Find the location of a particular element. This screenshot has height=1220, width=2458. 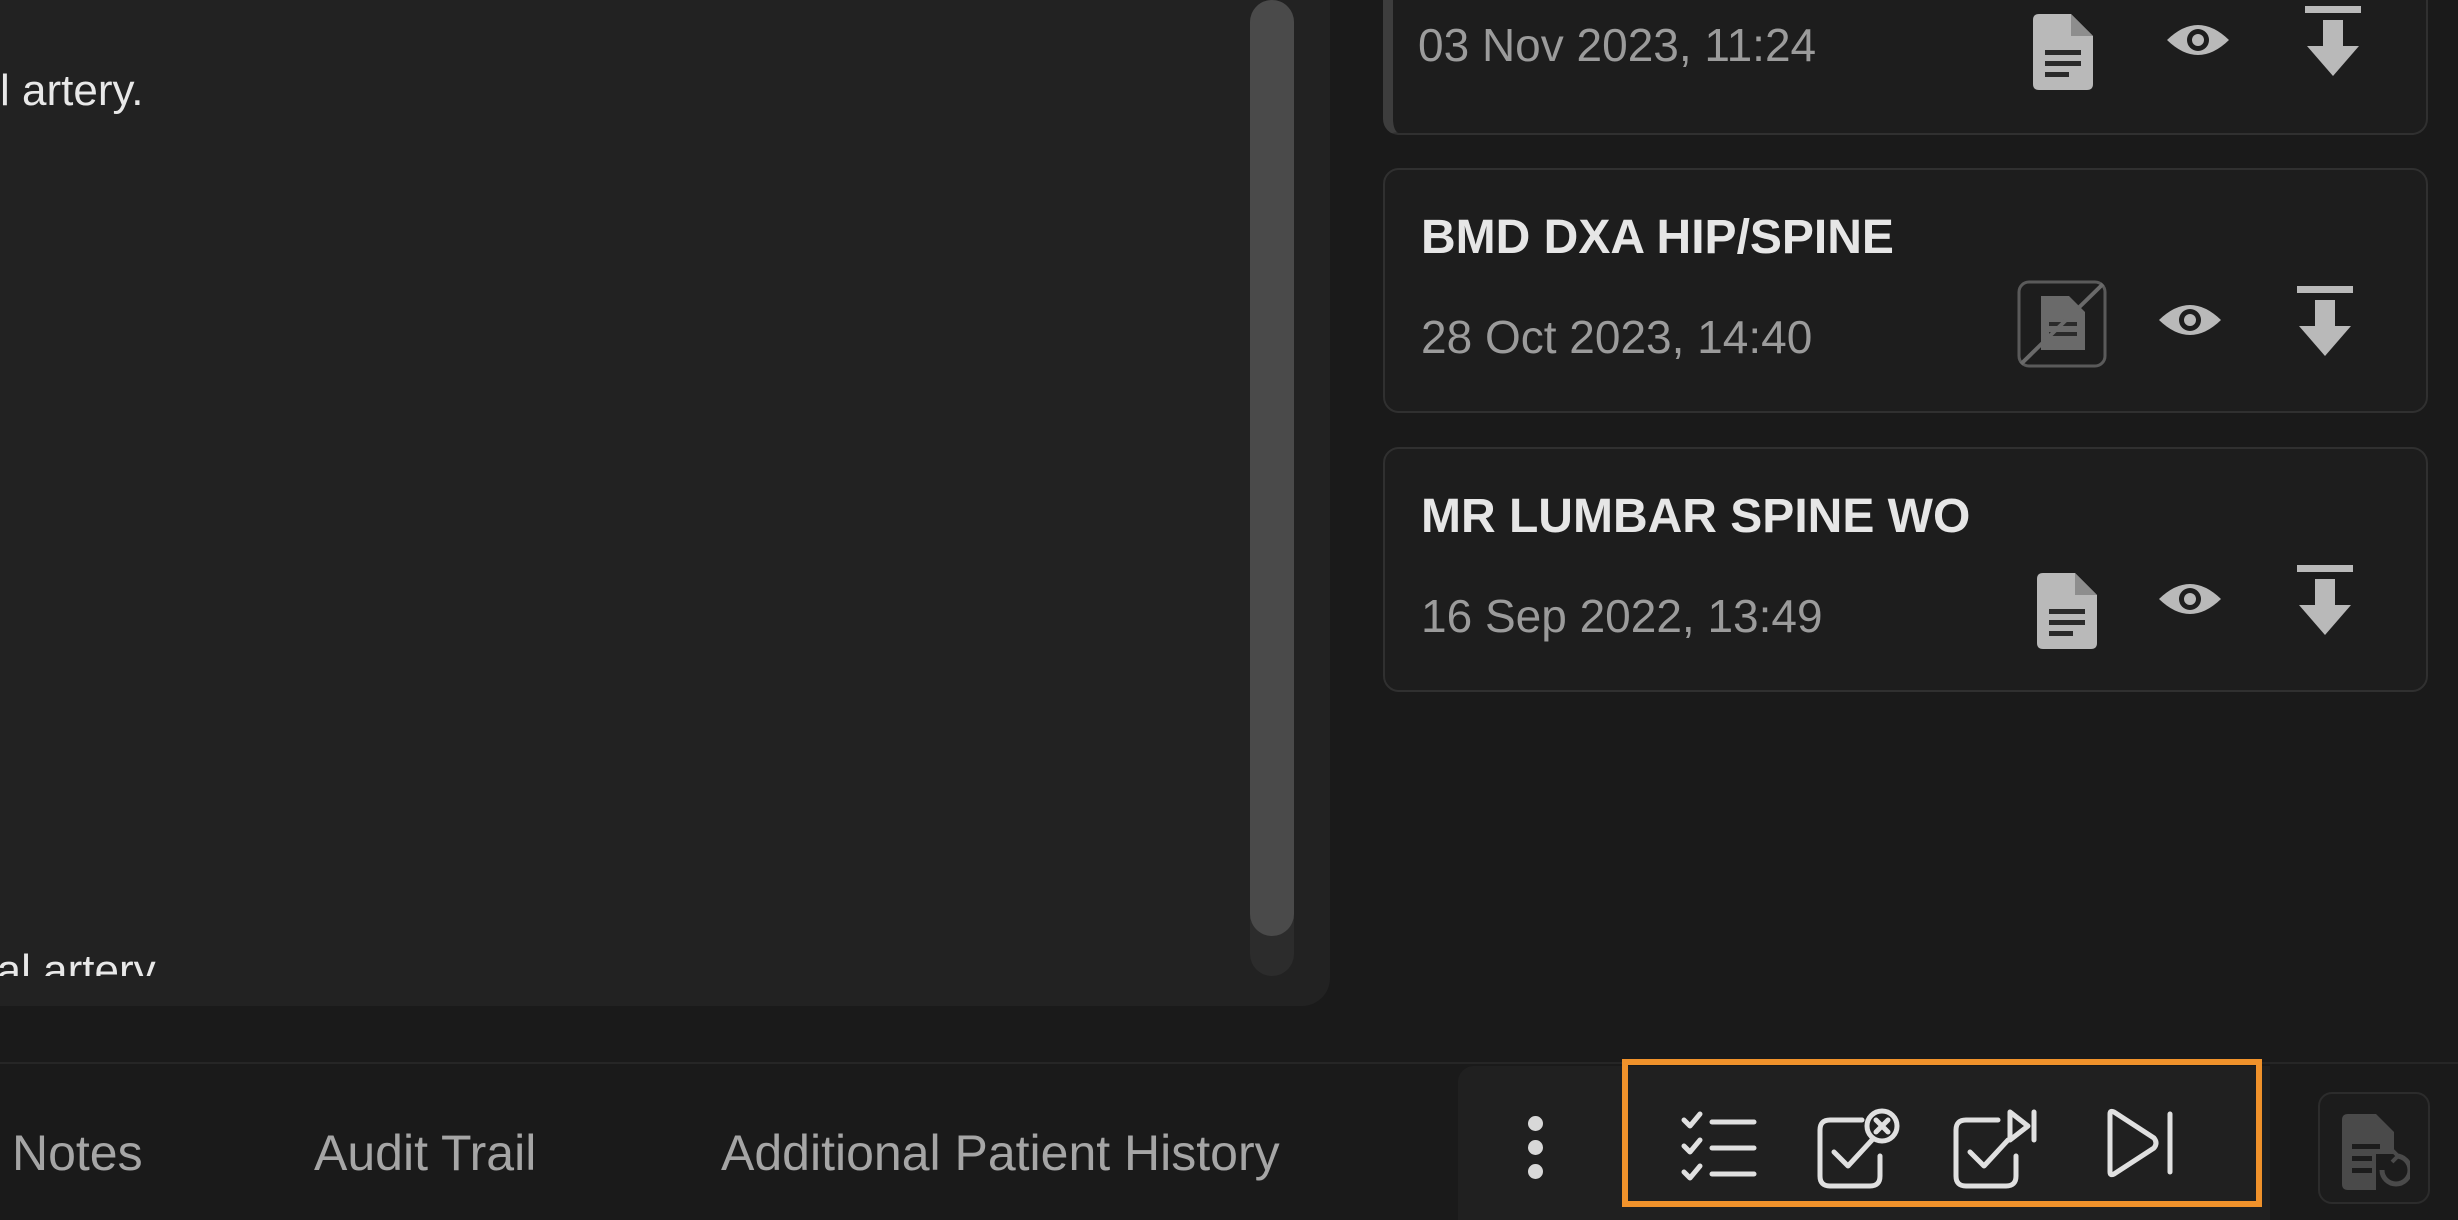

tab-audit-trail: Audit Trail is located at coordinates (425, 1153).